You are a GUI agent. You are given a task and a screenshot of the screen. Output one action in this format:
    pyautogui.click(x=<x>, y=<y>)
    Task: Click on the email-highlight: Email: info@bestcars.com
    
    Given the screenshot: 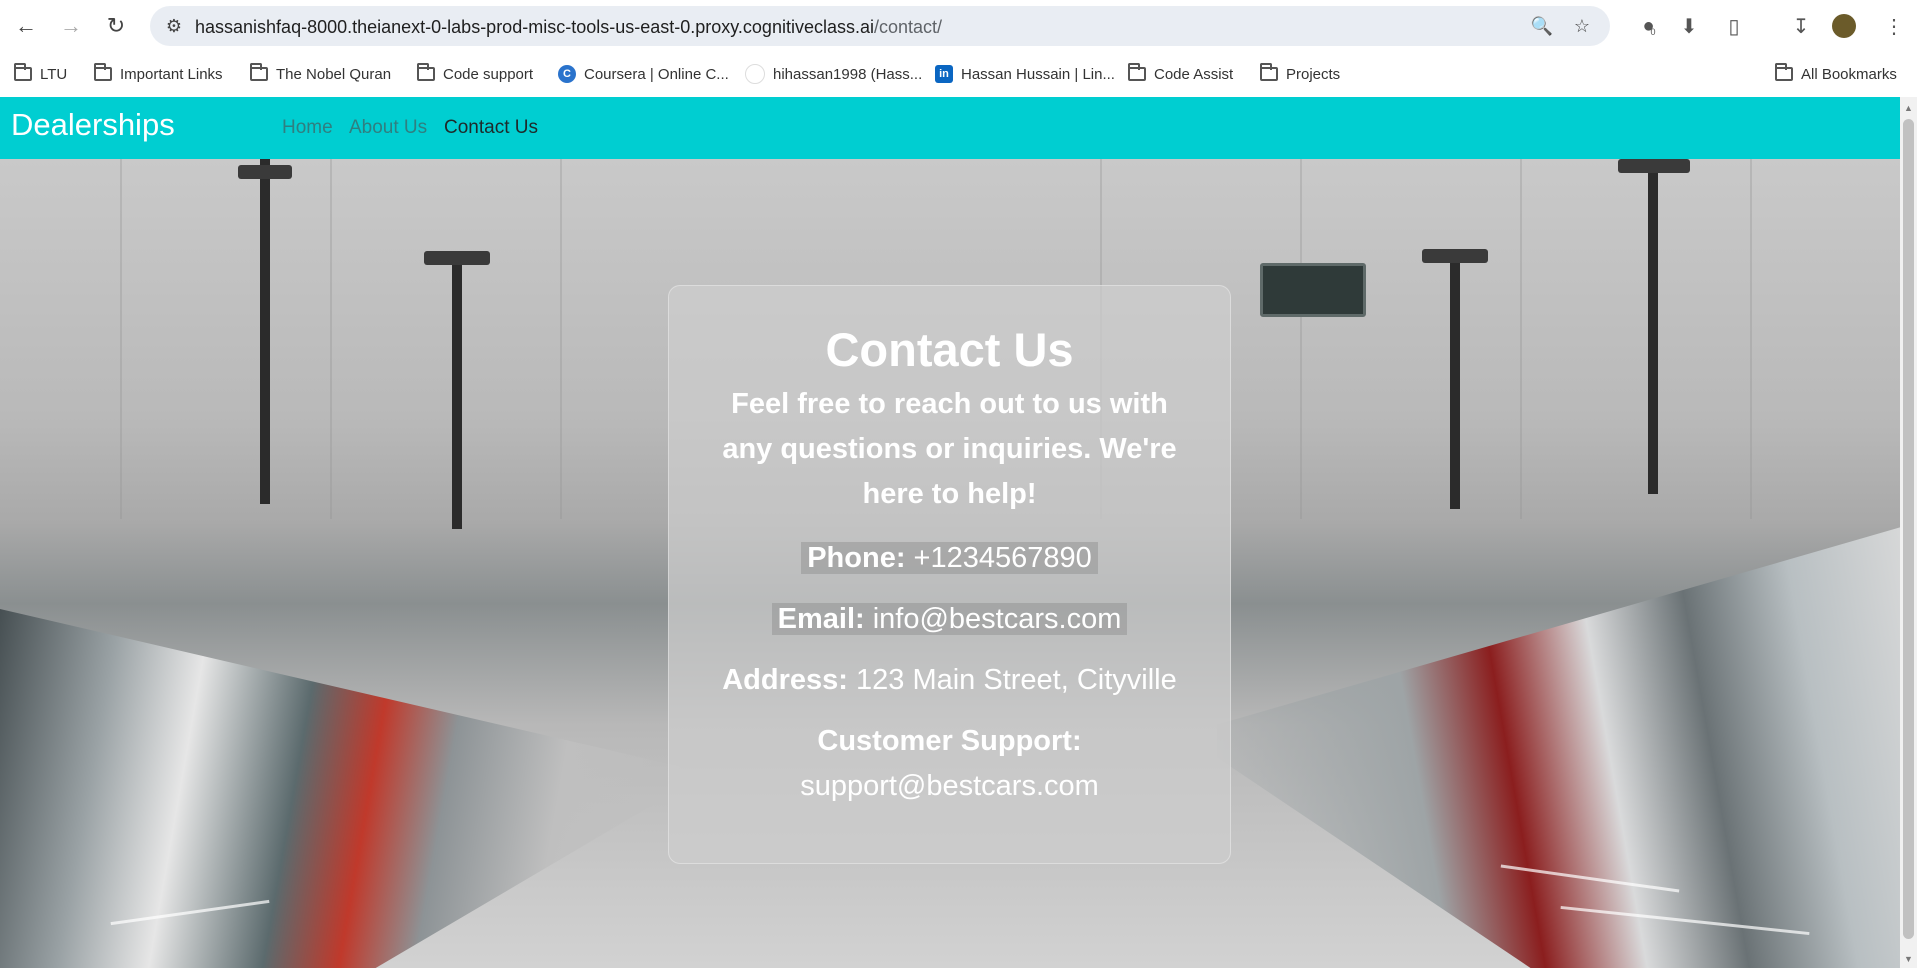 What is the action you would take?
    pyautogui.click(x=949, y=619)
    